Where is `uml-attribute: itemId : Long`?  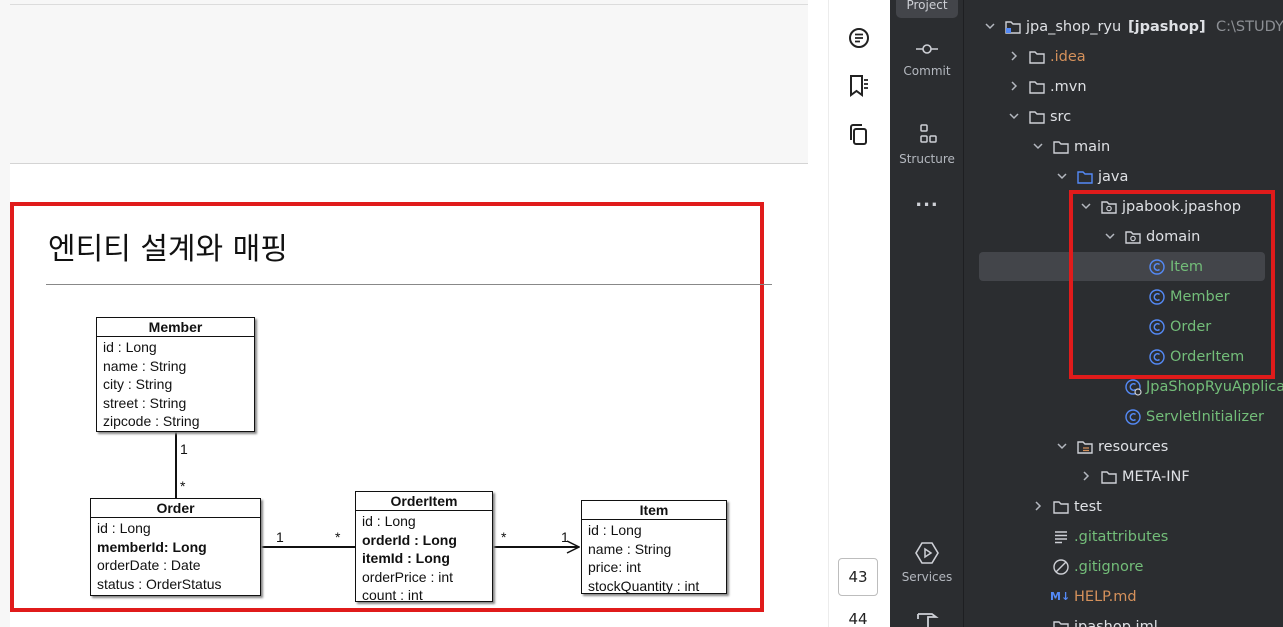
uml-attribute: itemId : Long is located at coordinates (406, 558).